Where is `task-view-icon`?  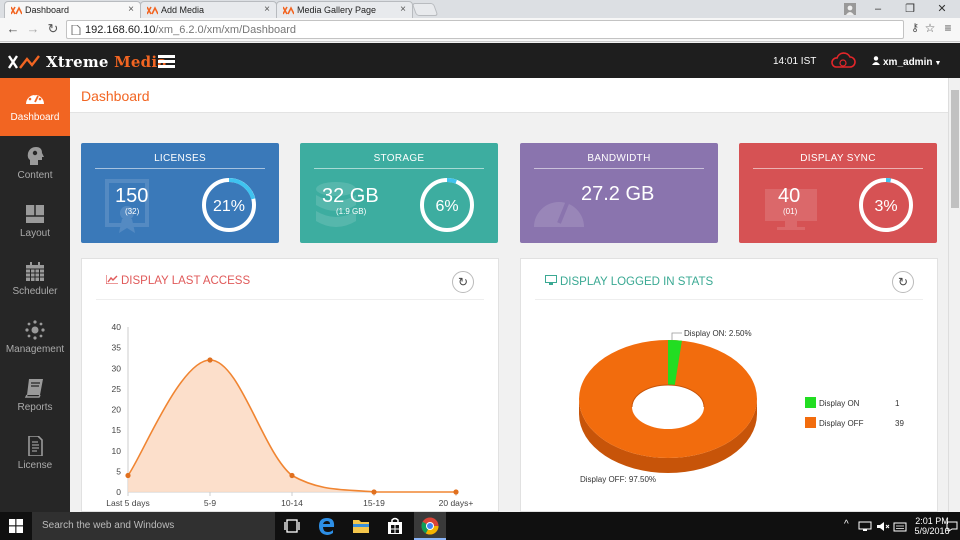 task-view-icon is located at coordinates (292, 526).